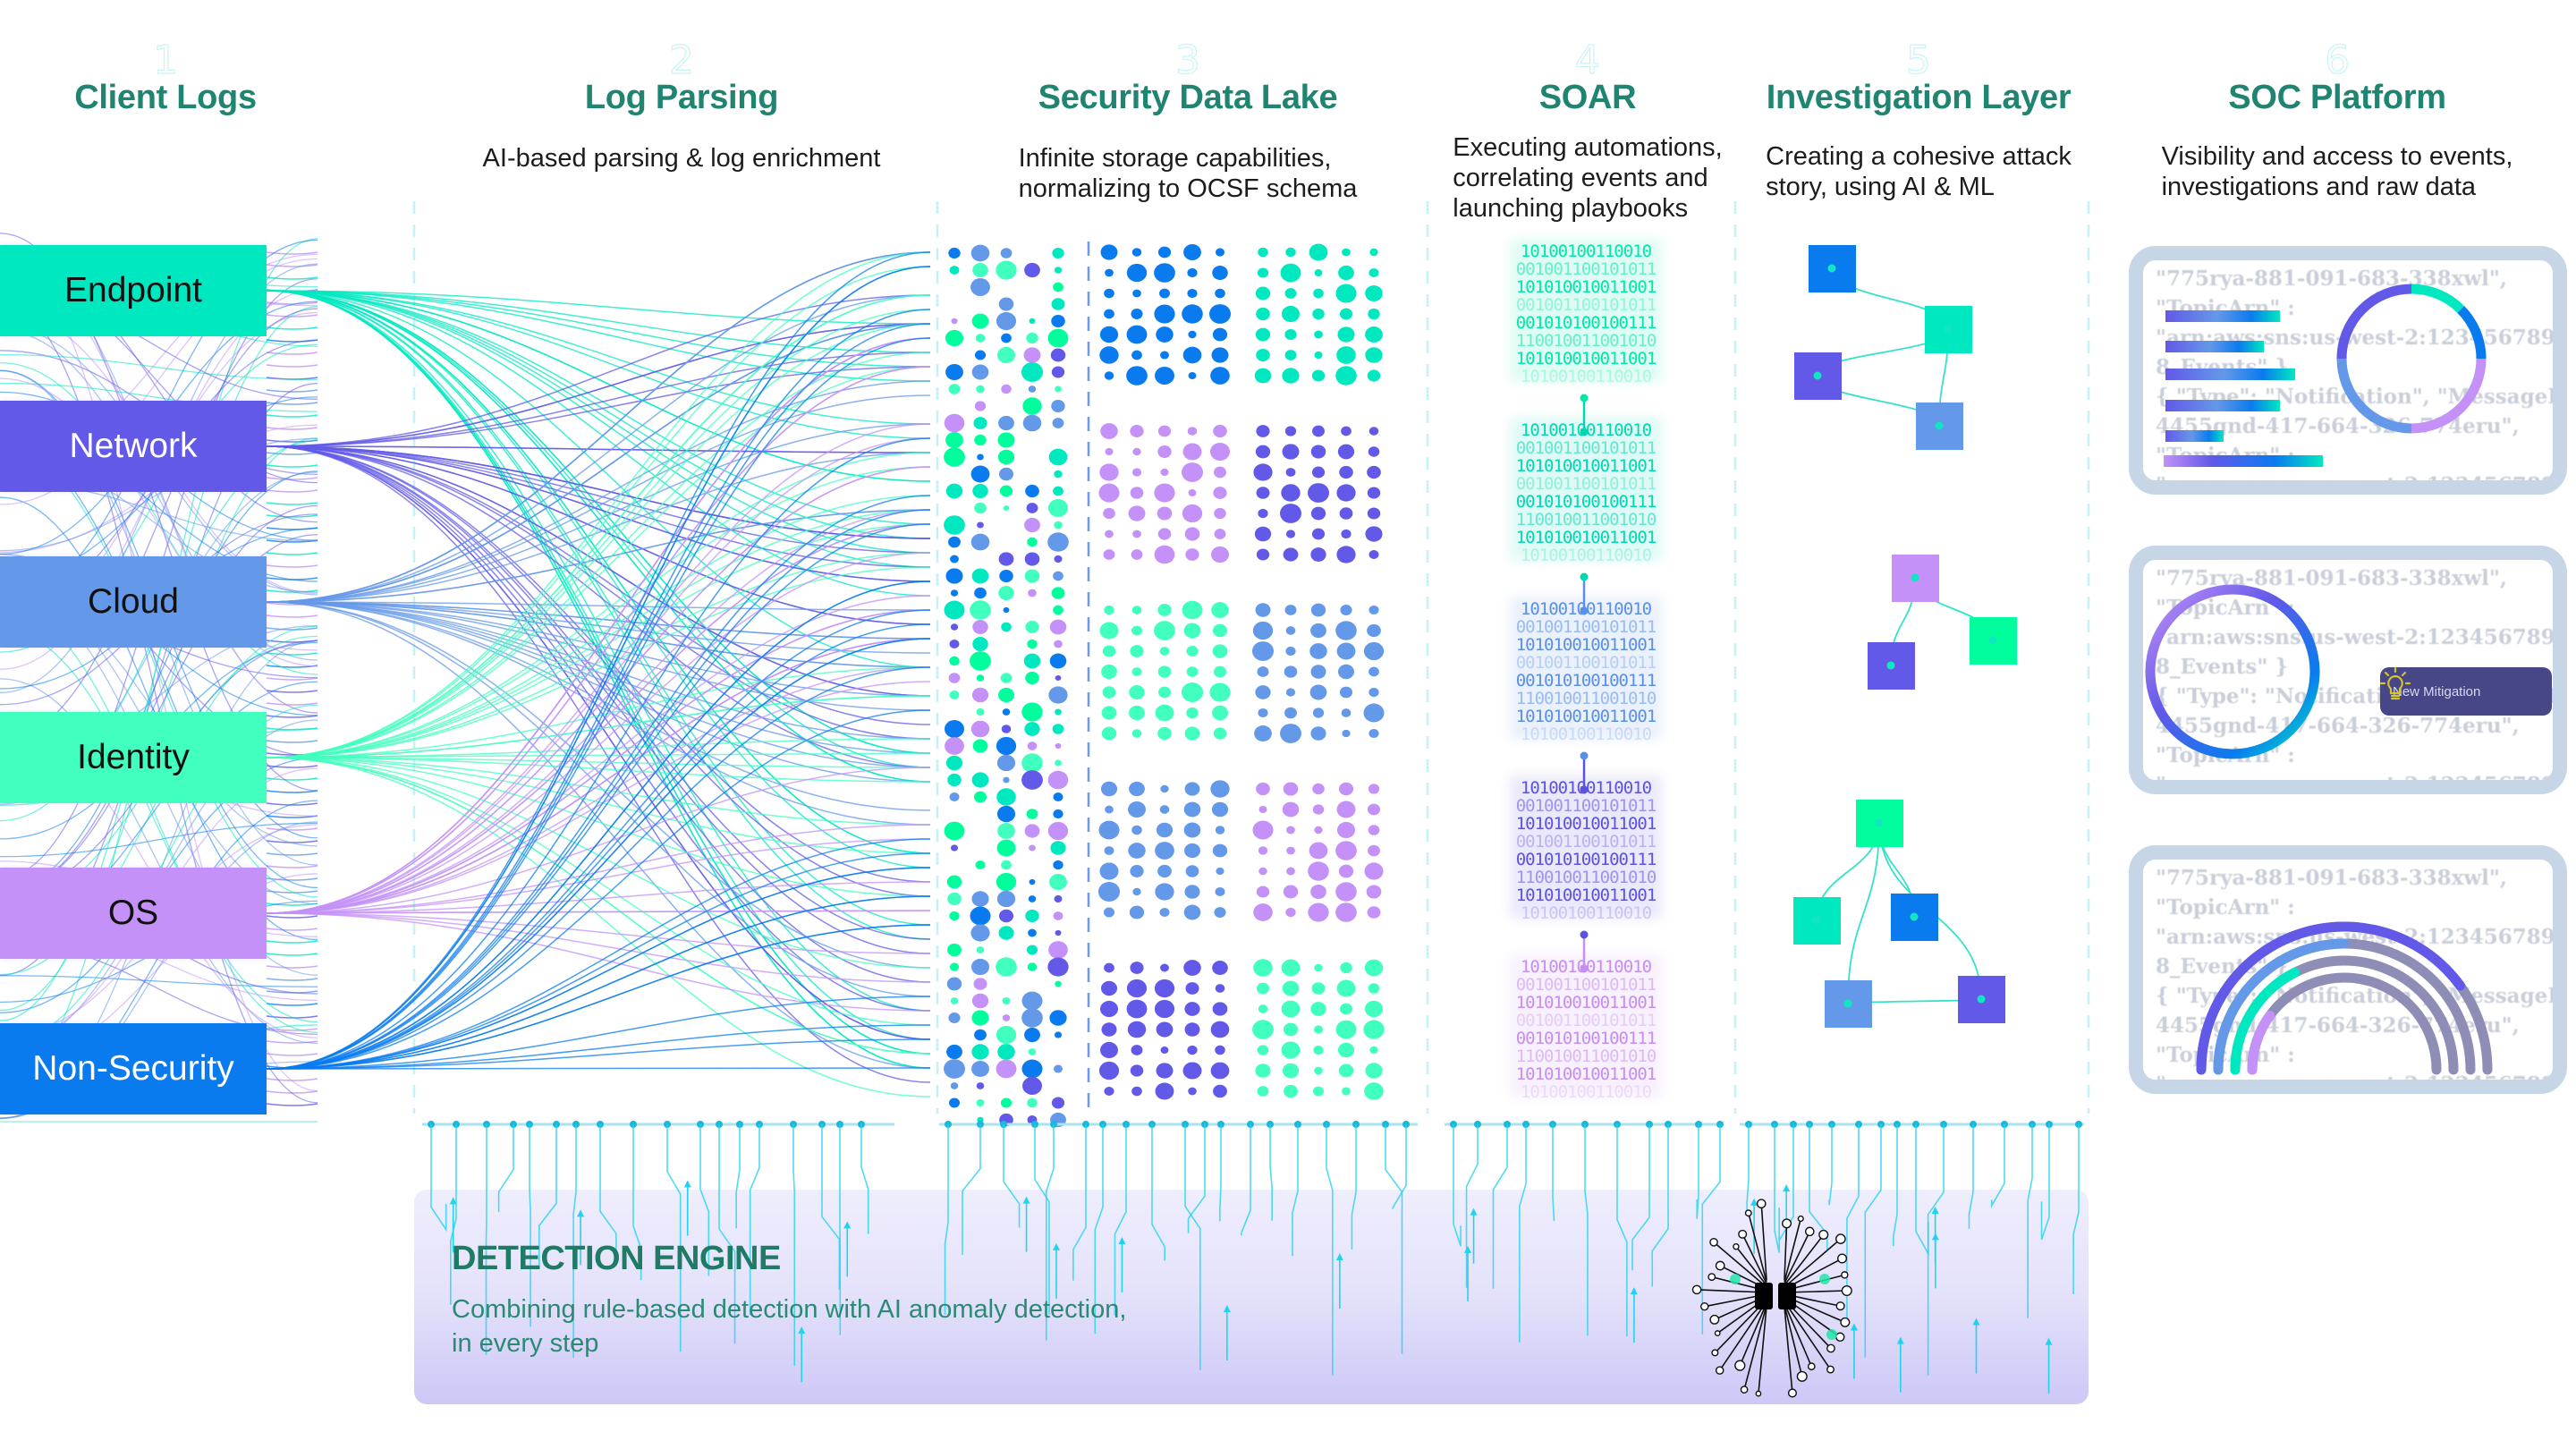  I want to click on brain-outline, so click(1775, 1300).